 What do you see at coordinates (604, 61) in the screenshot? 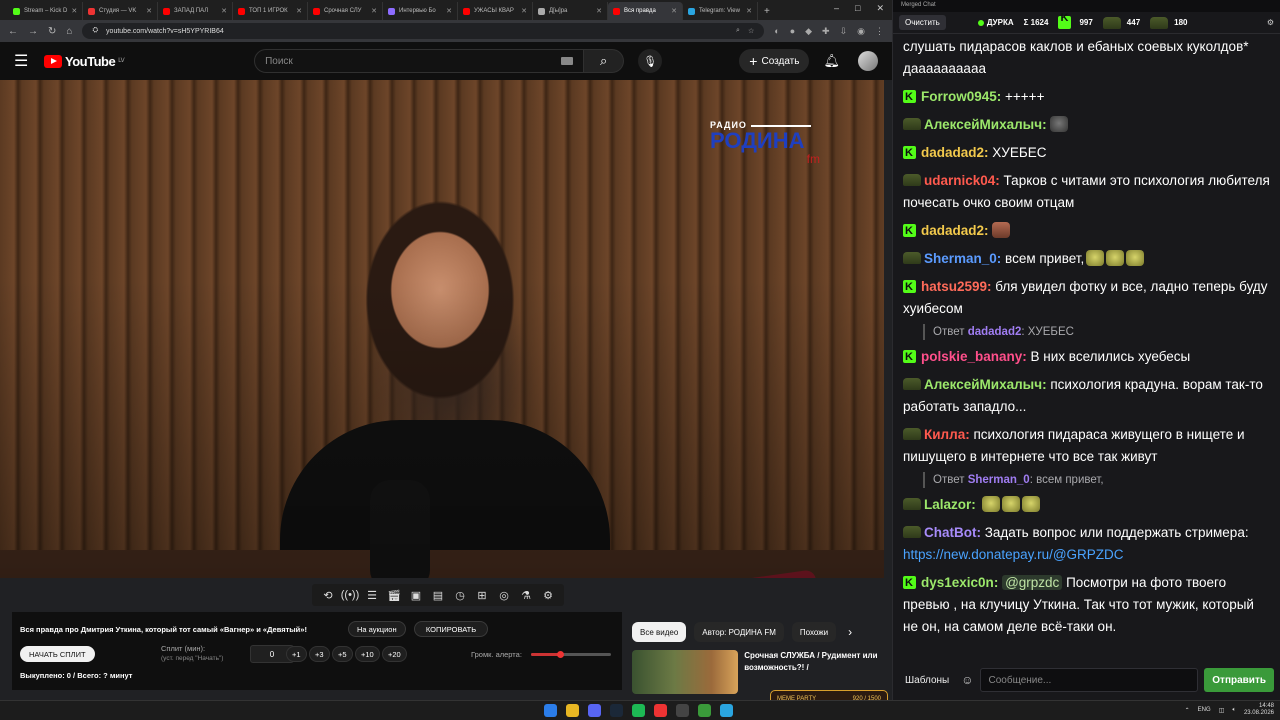
I see `search-button: ⌕` at bounding box center [604, 61].